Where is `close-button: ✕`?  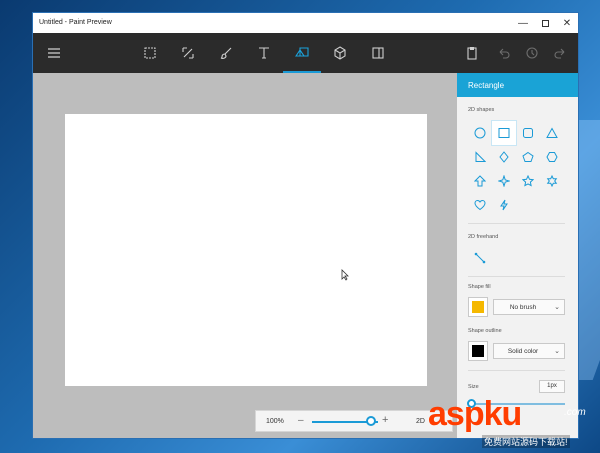
close-button: ✕ is located at coordinates (567, 23).